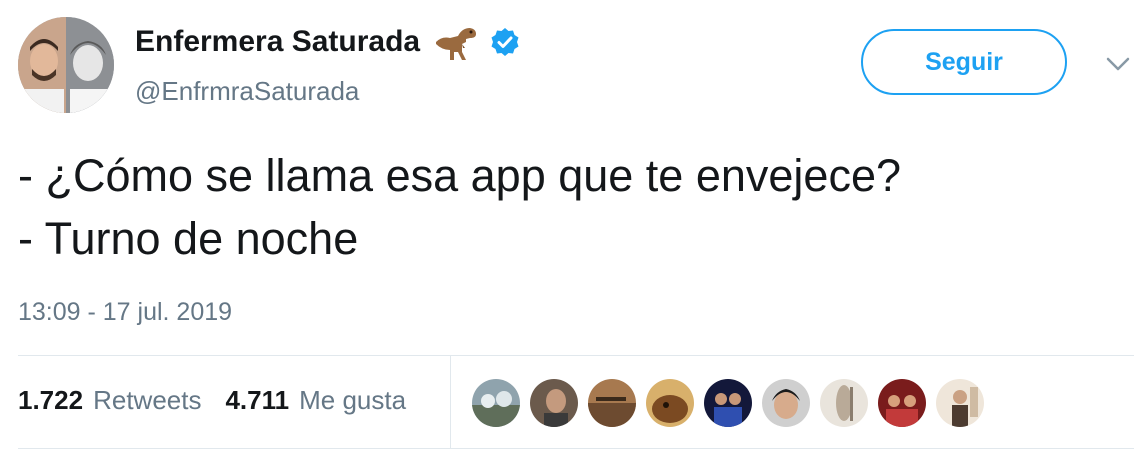 This screenshot has height=452, width=1142. What do you see at coordinates (353, 400) in the screenshot?
I see `likes-label: Me gusta` at bounding box center [353, 400].